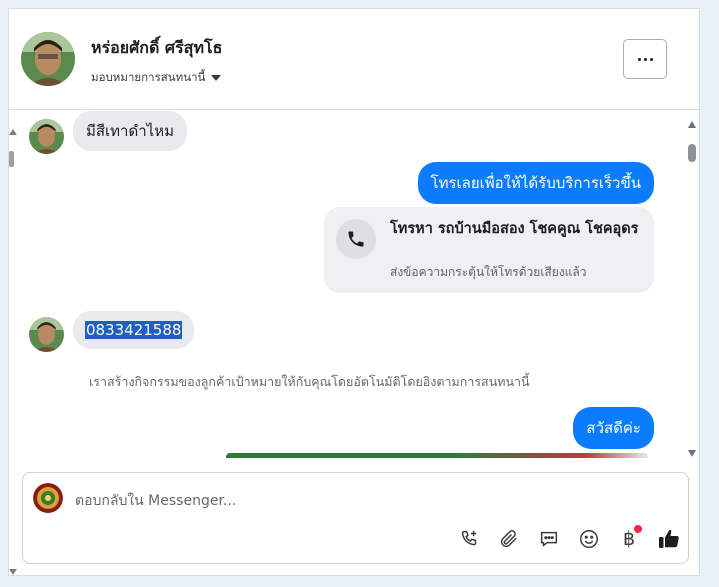 This screenshot has width=719, height=587. What do you see at coordinates (638, 529) in the screenshot?
I see `notification-dot` at bounding box center [638, 529].